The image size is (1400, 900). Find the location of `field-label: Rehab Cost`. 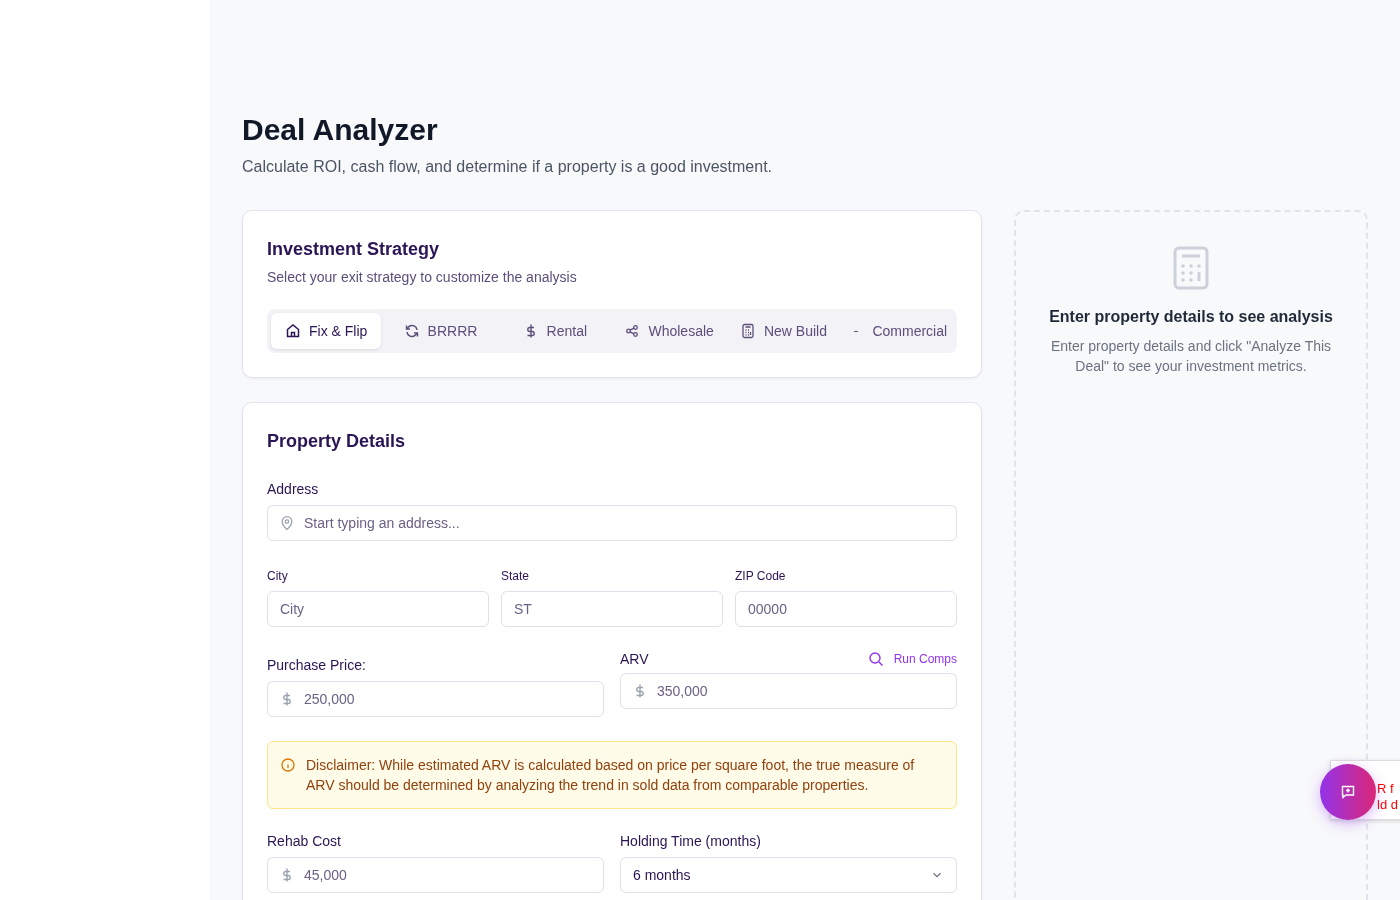

field-label: Rehab Cost is located at coordinates (304, 841).